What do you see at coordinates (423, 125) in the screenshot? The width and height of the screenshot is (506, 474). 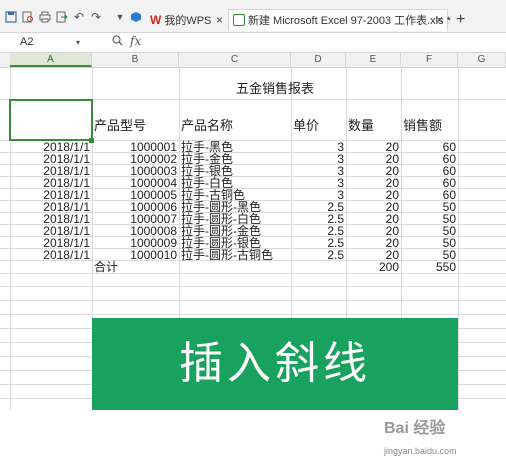 I see `header-amount: 销售额` at bounding box center [423, 125].